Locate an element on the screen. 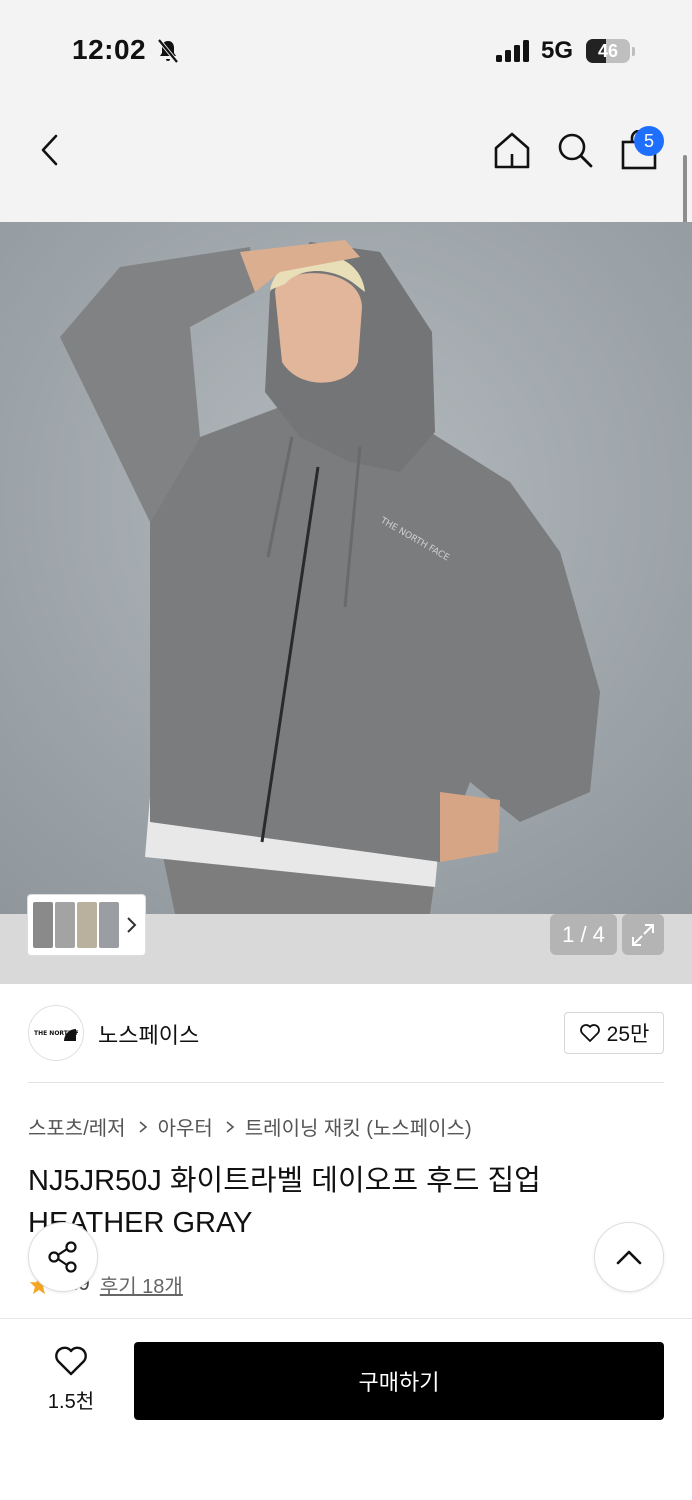  expand-icon is located at coordinates (643, 934).